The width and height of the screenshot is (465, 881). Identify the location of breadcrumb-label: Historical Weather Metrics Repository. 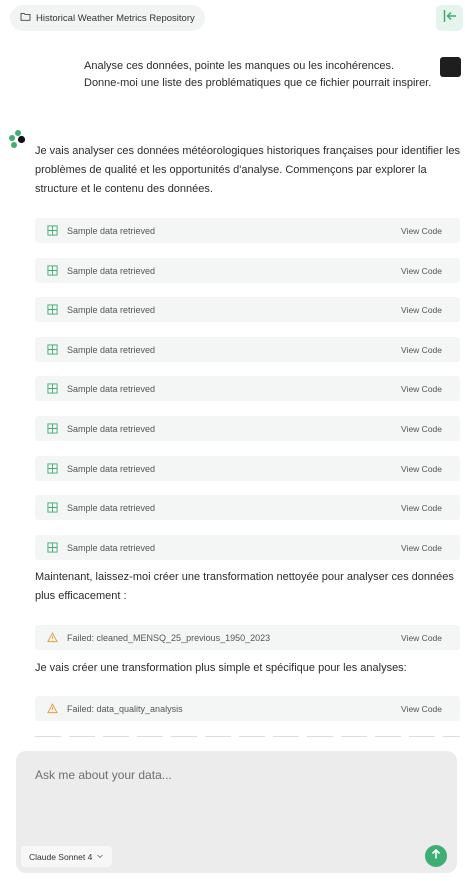
(115, 18).